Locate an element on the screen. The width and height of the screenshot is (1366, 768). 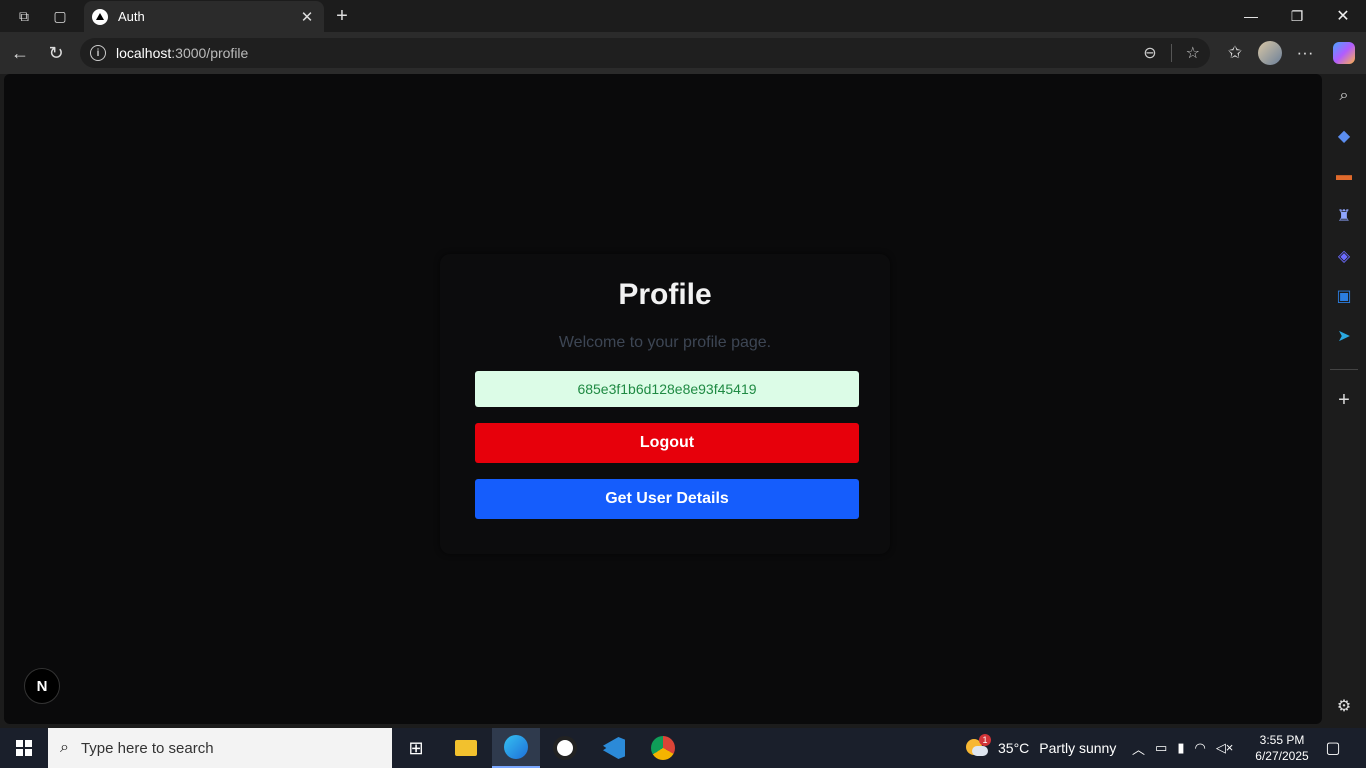
more-options-icon: ··· is located at coordinates (1305, 53).